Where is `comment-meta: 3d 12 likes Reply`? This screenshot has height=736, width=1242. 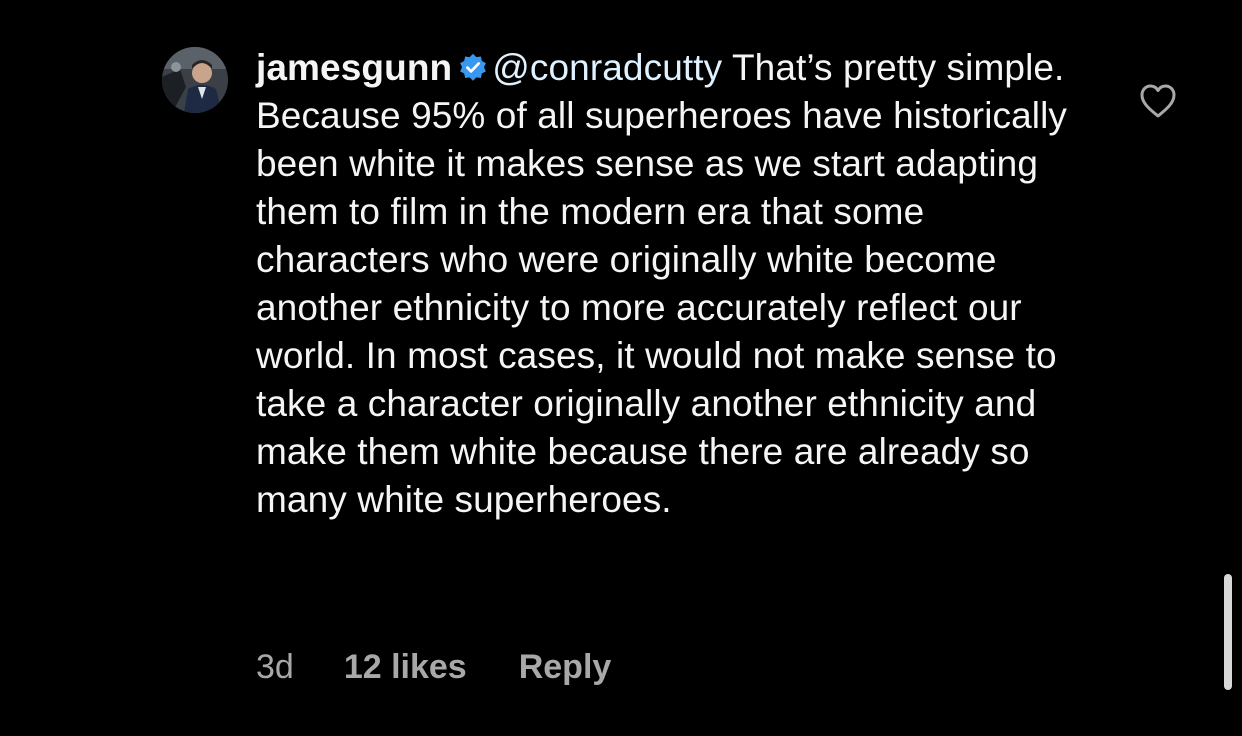 comment-meta: 3d 12 likes Reply is located at coordinates (433, 667).